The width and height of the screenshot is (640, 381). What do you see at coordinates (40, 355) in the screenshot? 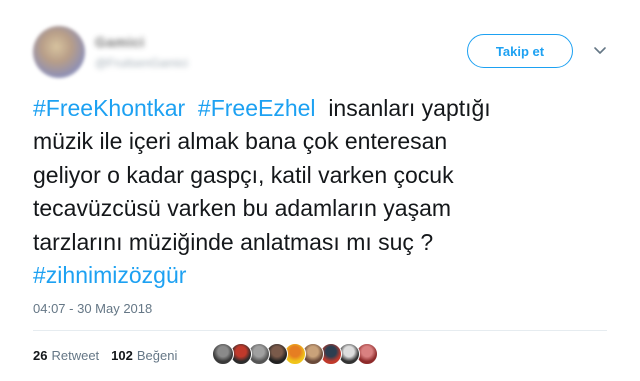
I see `retweet-count-number: 26` at bounding box center [40, 355].